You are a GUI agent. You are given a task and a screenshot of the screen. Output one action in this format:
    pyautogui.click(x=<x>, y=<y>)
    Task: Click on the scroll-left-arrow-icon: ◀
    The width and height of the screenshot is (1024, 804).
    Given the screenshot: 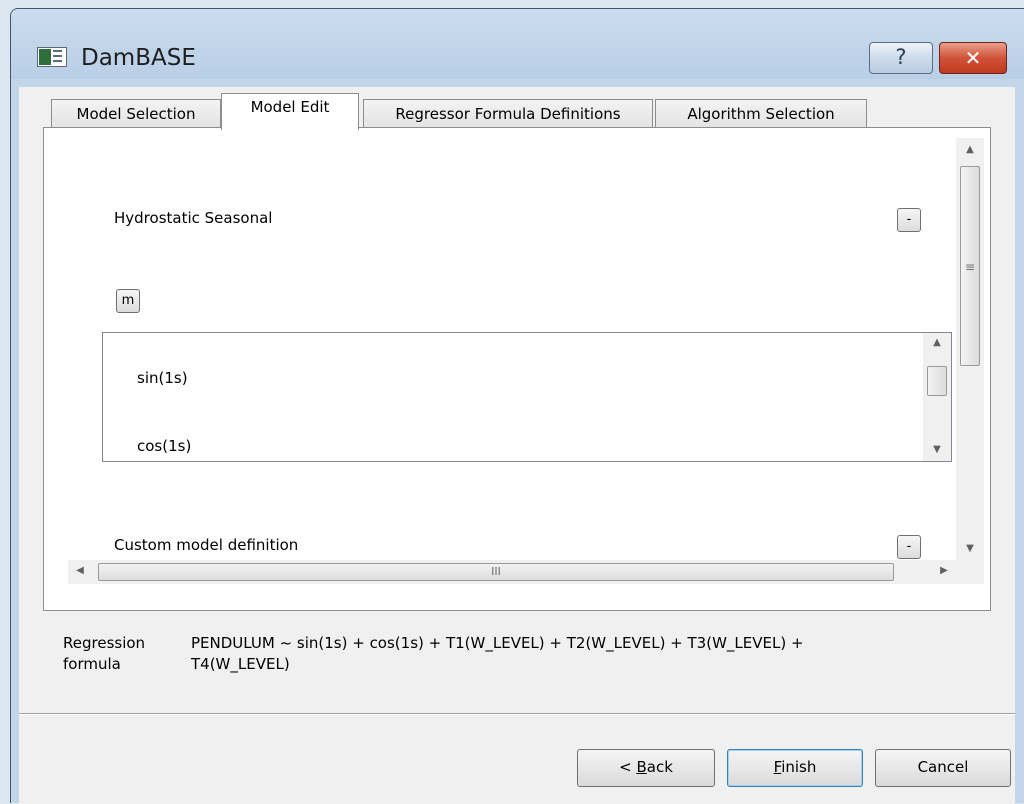 What is the action you would take?
    pyautogui.click(x=80, y=570)
    